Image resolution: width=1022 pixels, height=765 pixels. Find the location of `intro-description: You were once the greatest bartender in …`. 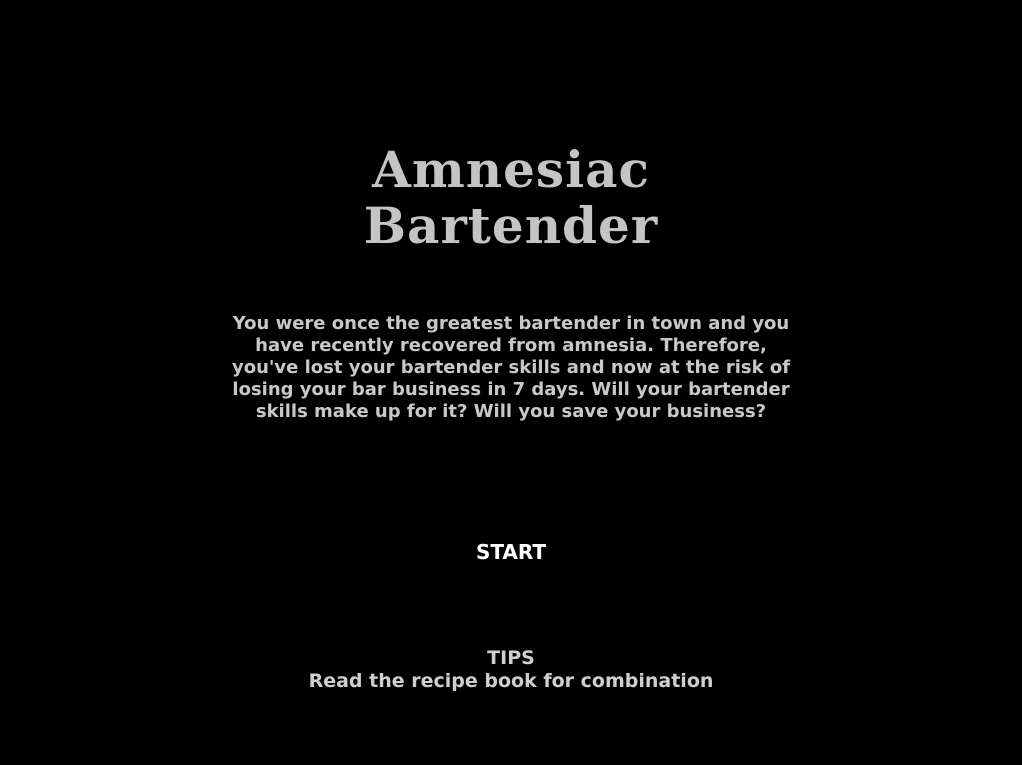

intro-description: You were once the greatest bartender in … is located at coordinates (511, 367).